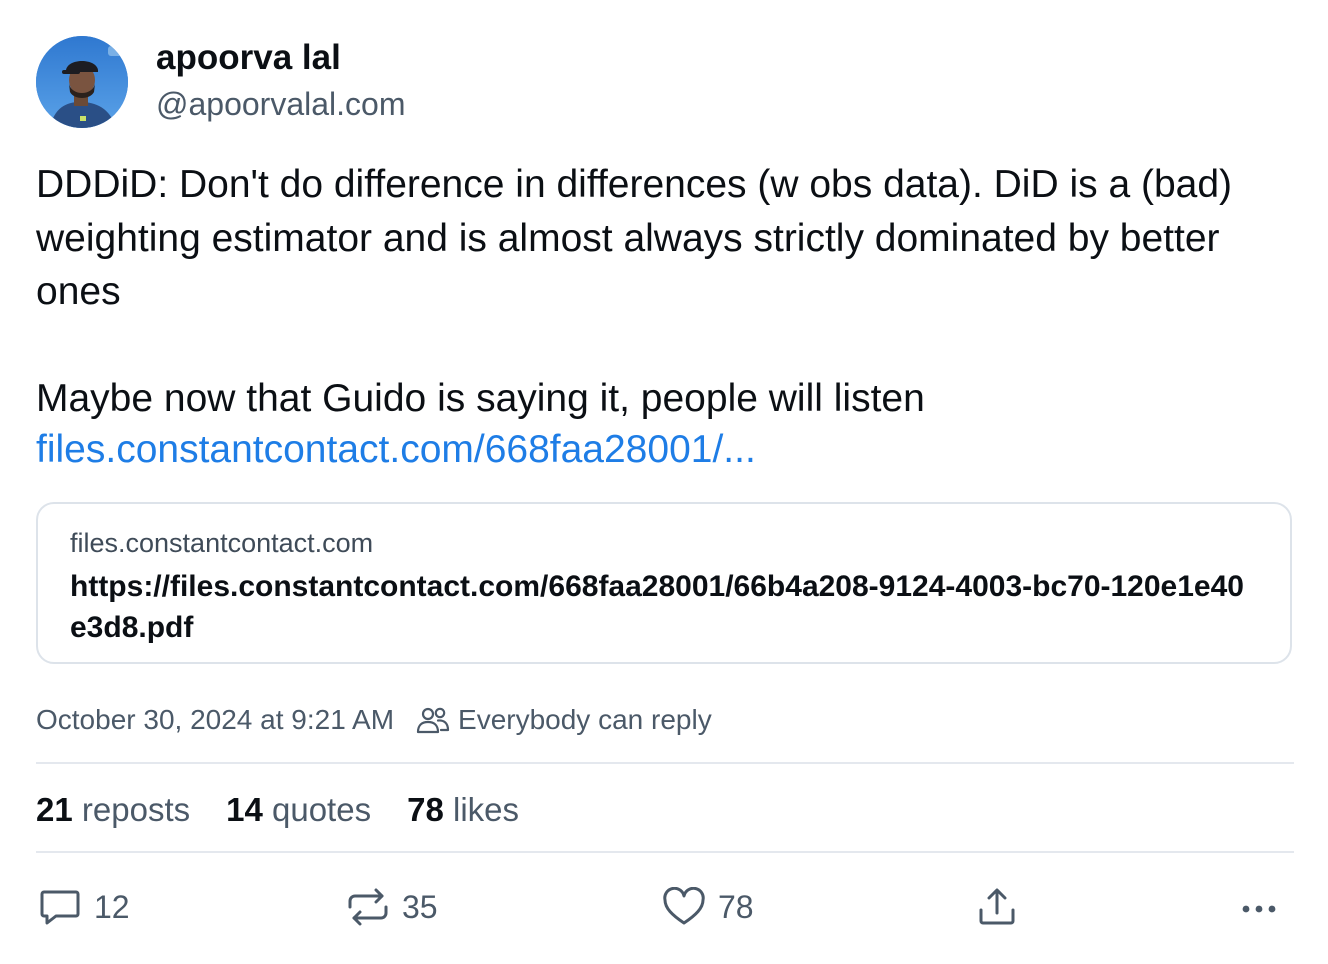 Image resolution: width=1328 pixels, height=964 pixels. What do you see at coordinates (585, 719) in the screenshot?
I see `reply-setting: Everybody can reply` at bounding box center [585, 719].